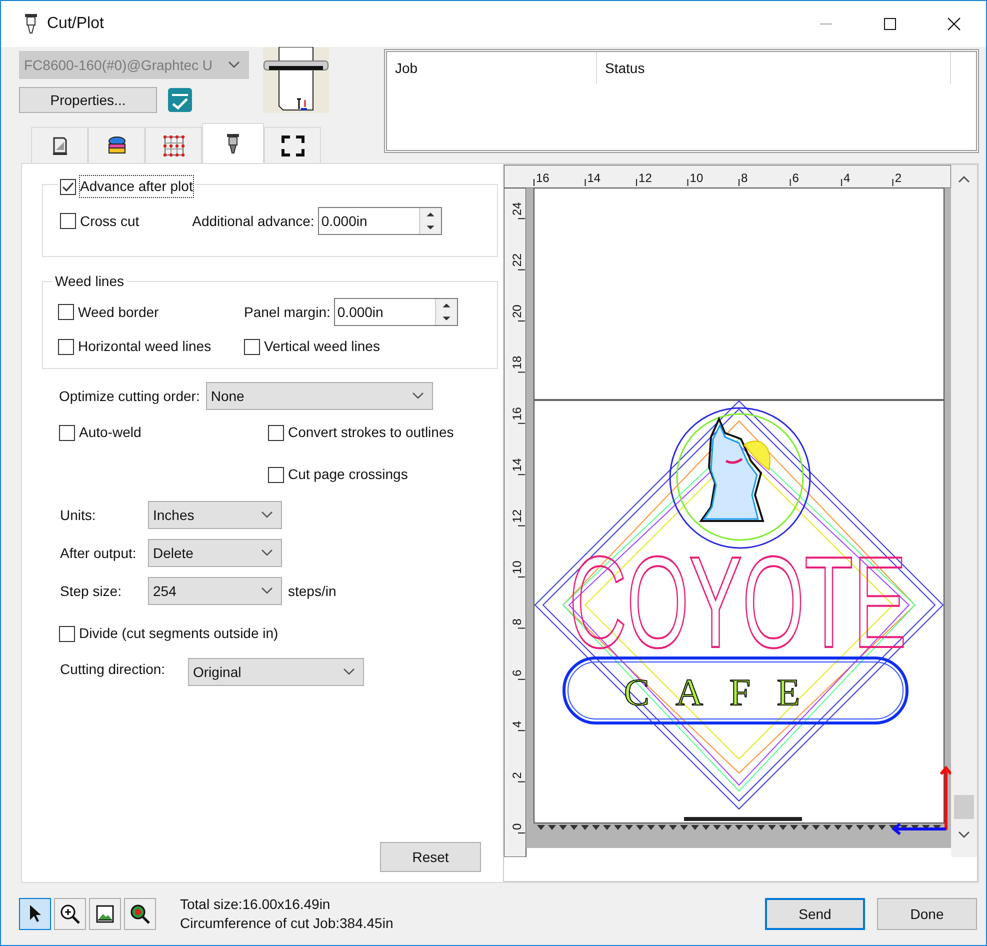 Image resolution: width=987 pixels, height=946 pixels. Describe the element at coordinates (319, 396) in the screenshot. I see `dropdown: None` at that location.